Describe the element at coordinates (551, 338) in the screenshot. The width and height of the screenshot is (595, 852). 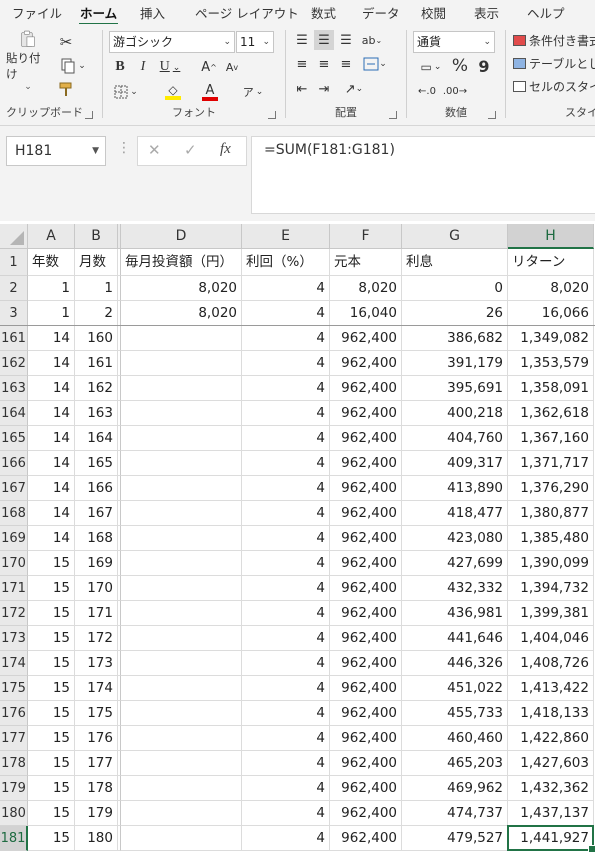
I see `cell-H161: 1,349,082` at that location.